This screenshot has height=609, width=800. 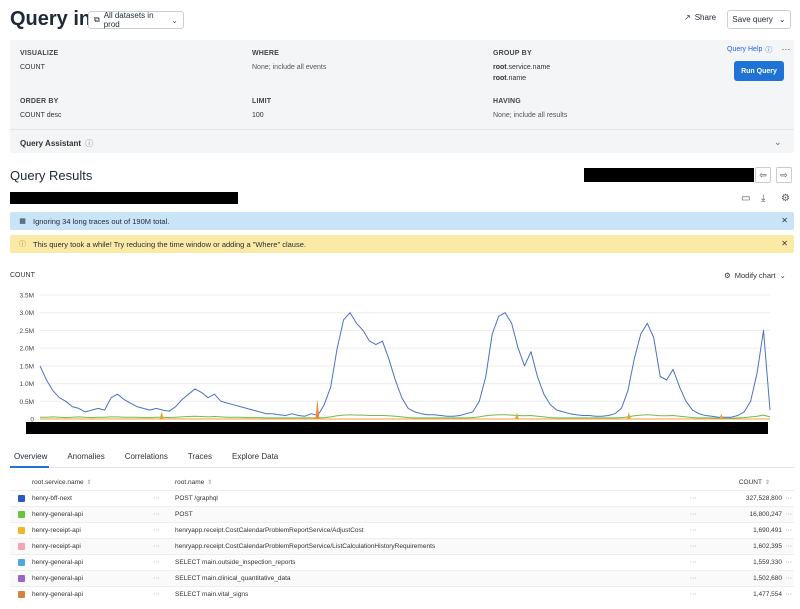 What do you see at coordinates (745, 198) in the screenshot?
I see `comment-icon: ▭` at bounding box center [745, 198].